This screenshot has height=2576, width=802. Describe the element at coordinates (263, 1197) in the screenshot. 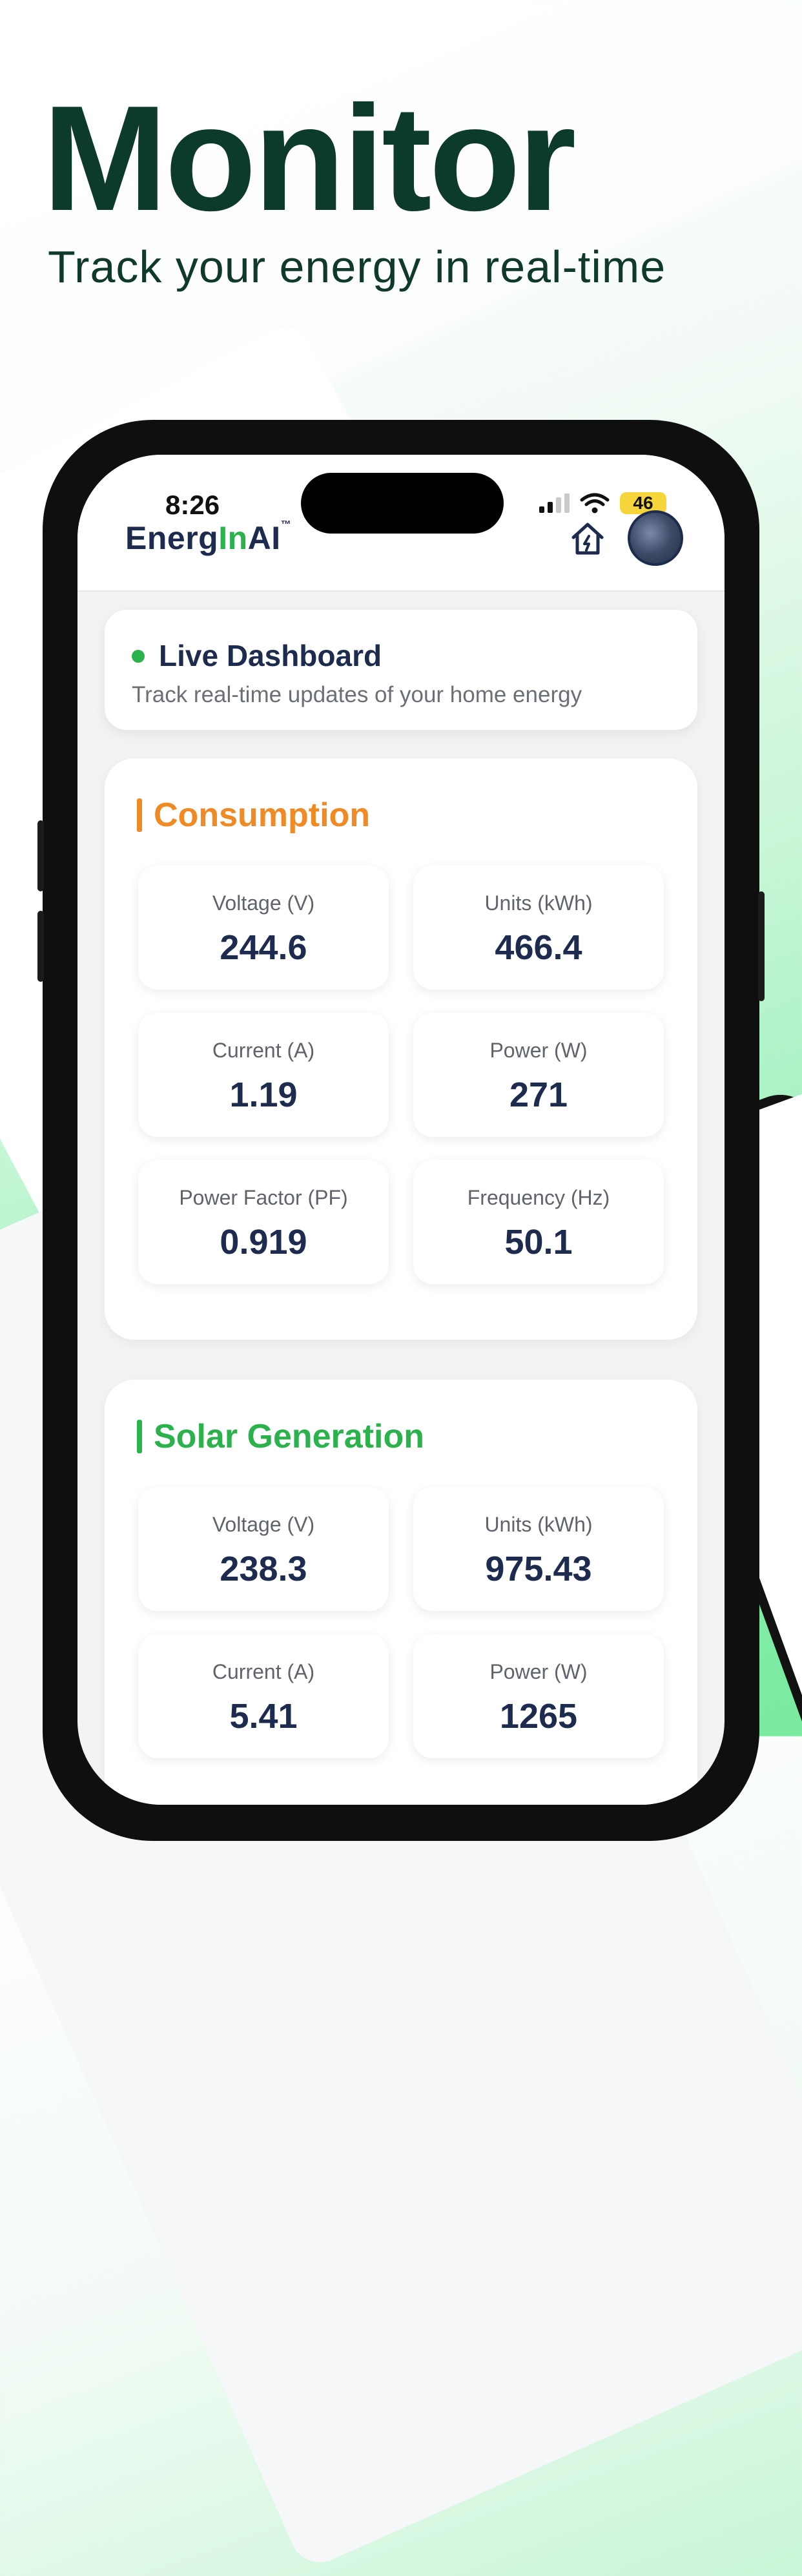

I see `metric-label: Power Factor (PF)` at that location.